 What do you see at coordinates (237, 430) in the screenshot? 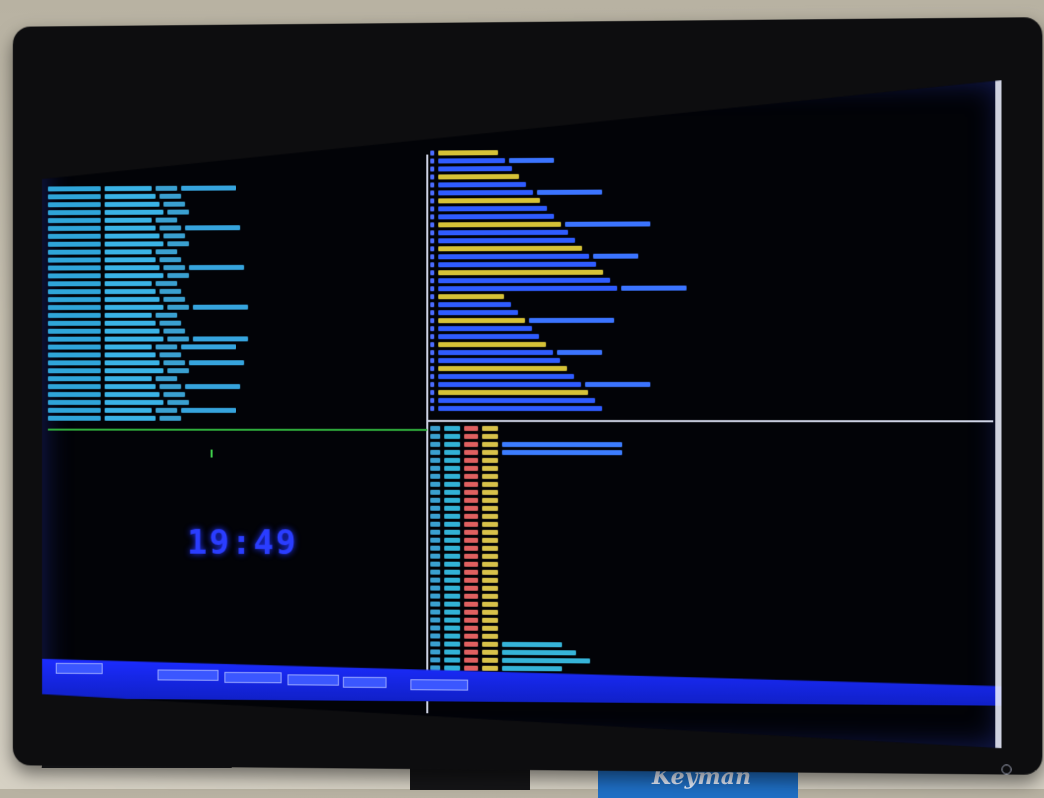
I see `horizontal-divider-left` at bounding box center [237, 430].